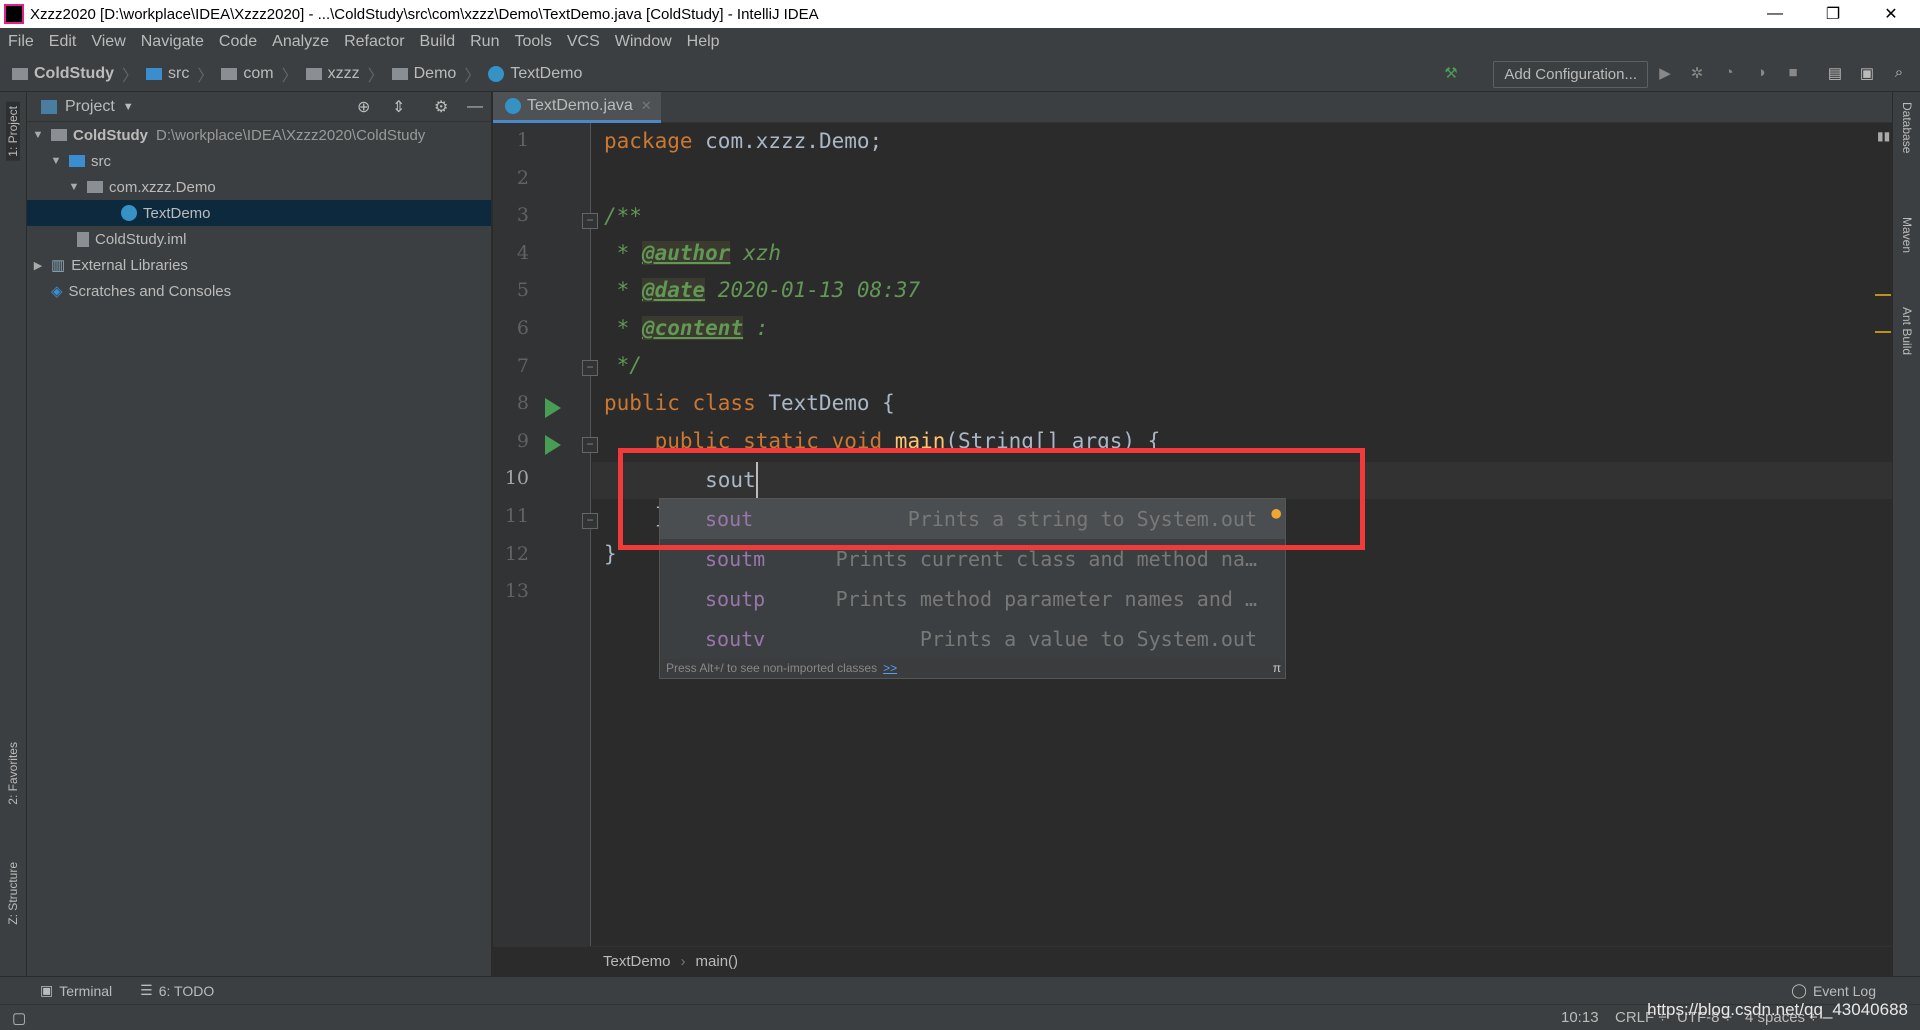 This screenshot has height=1030, width=1920. I want to click on search-icon: ⌕, so click(1899, 73).